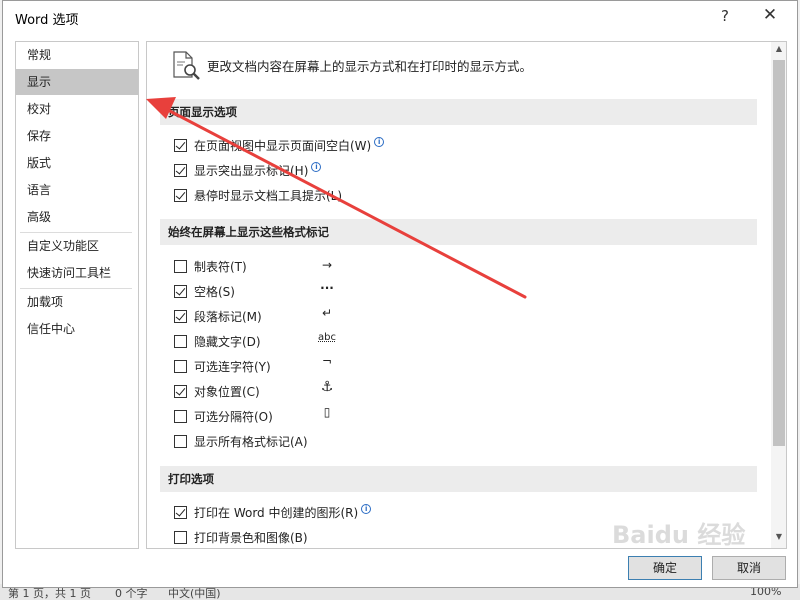 Image resolution: width=800 pixels, height=600 pixels. What do you see at coordinates (749, 568) in the screenshot?
I see `cancel-button: 取消` at bounding box center [749, 568].